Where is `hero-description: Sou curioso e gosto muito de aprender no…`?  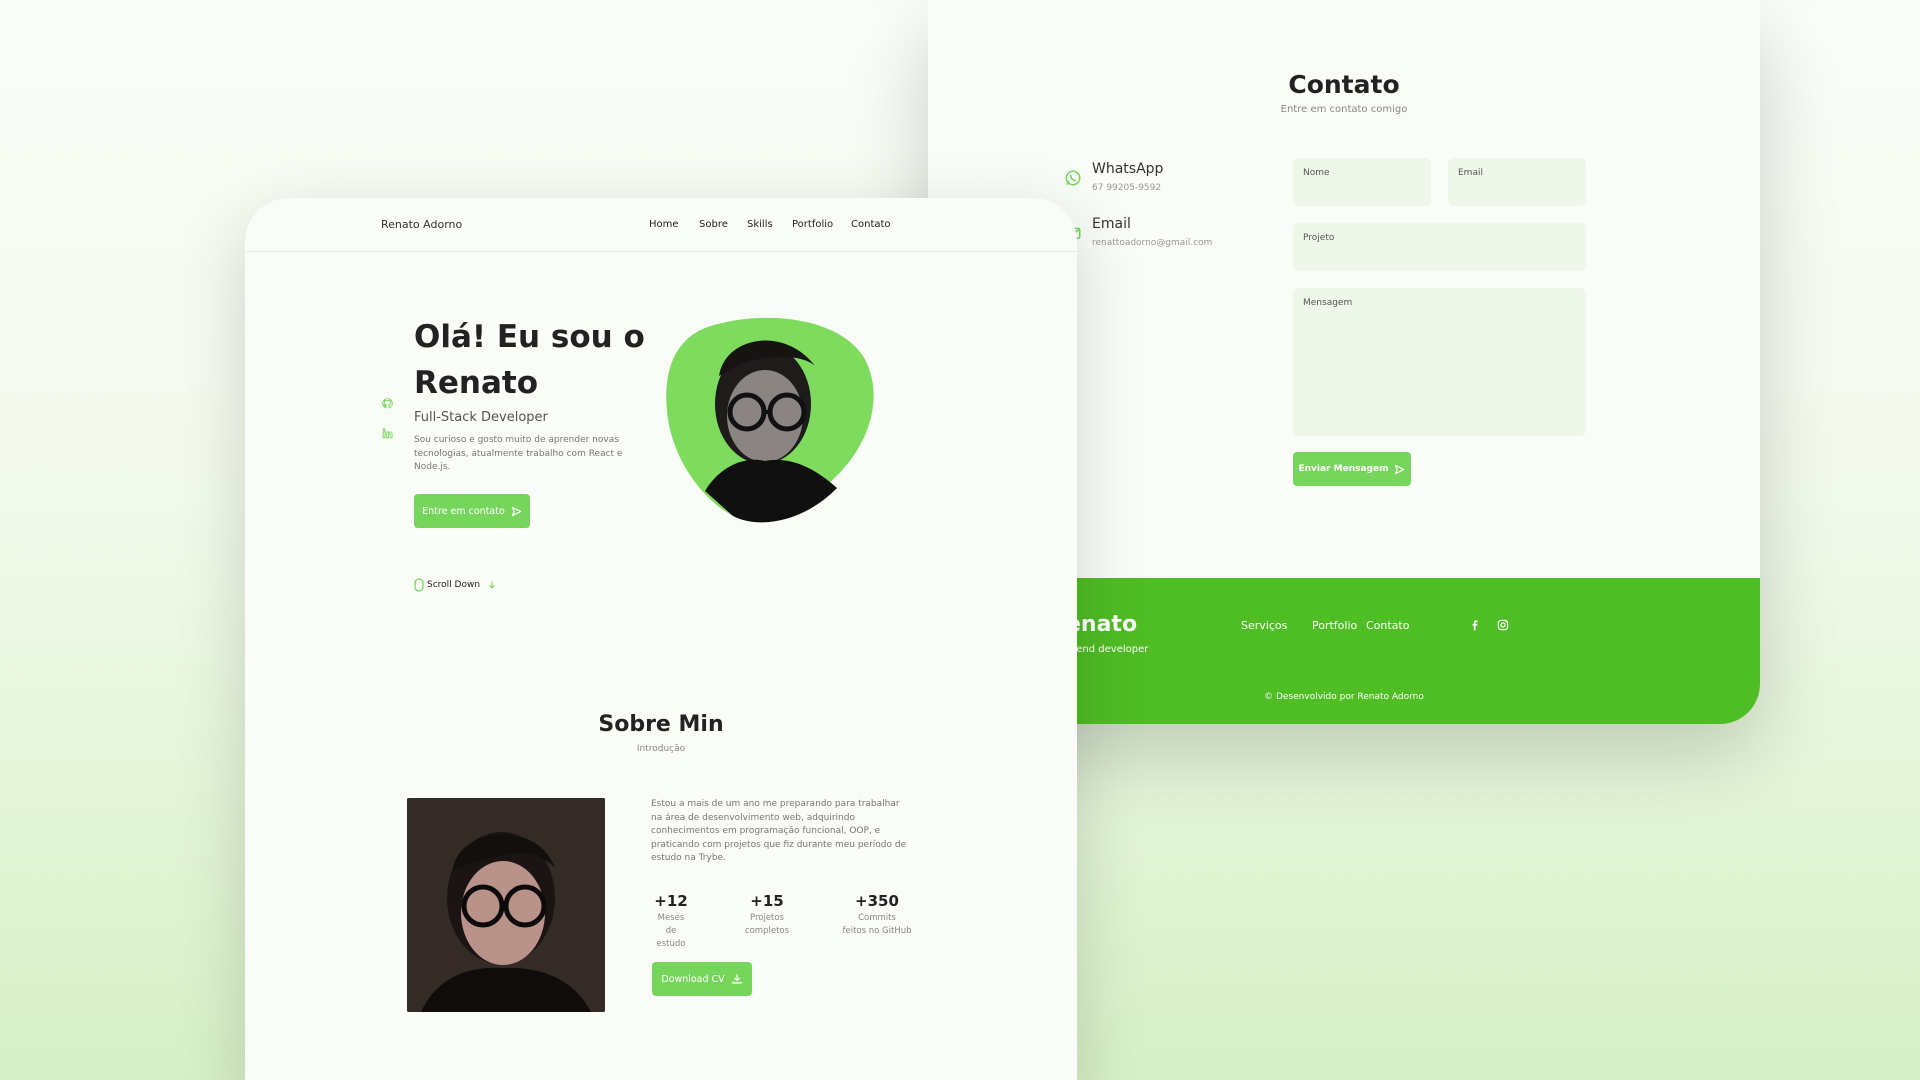
hero-description: Sou curioso e gosto muito de aprender no… is located at coordinates (518, 453).